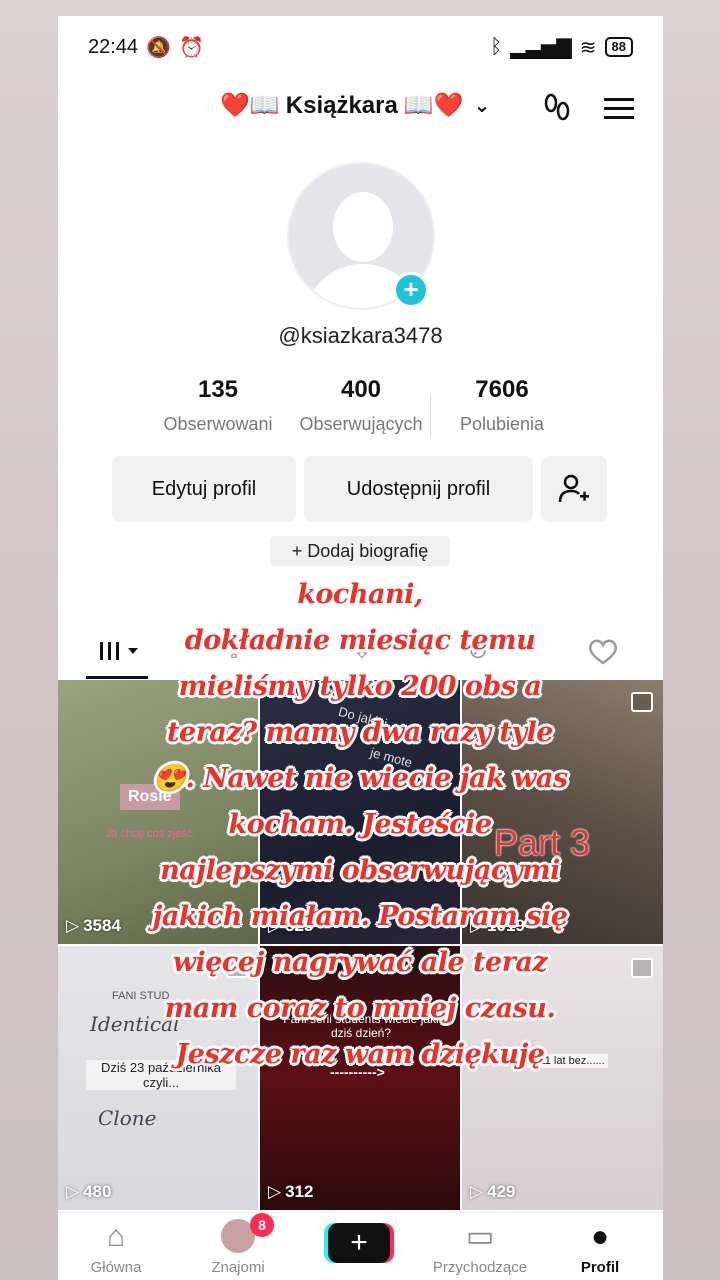  Describe the element at coordinates (480, 1267) in the screenshot. I see `nav-label: Przychodzące` at that location.